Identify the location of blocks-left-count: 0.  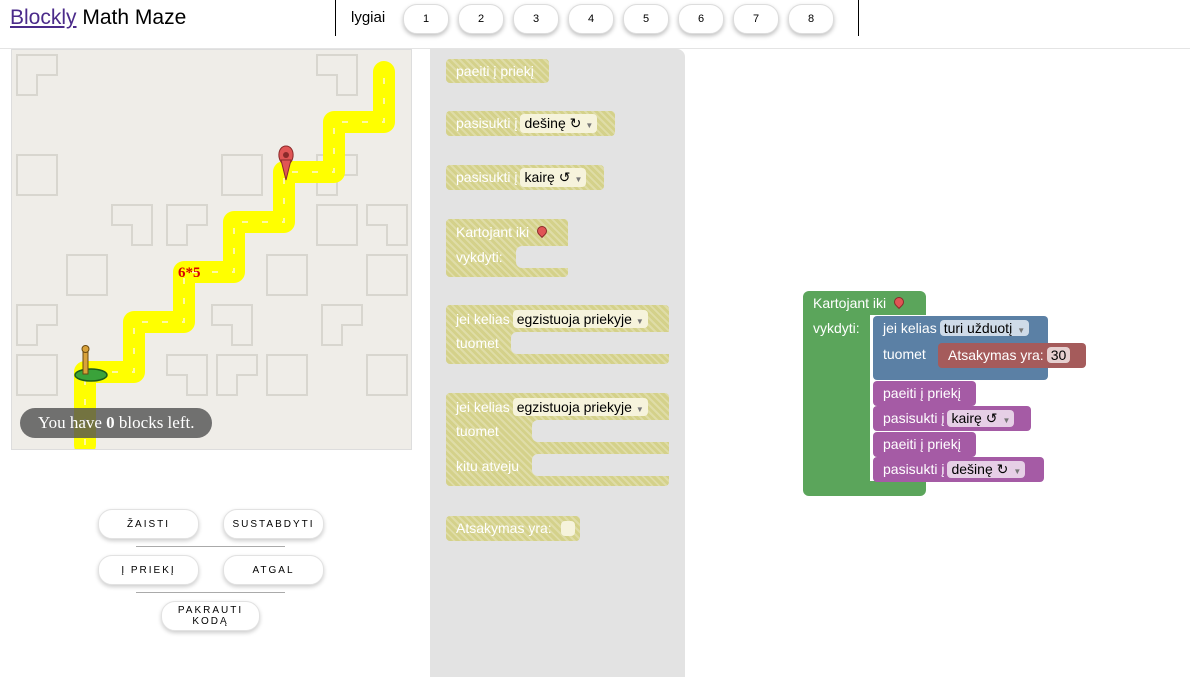
(110, 422).